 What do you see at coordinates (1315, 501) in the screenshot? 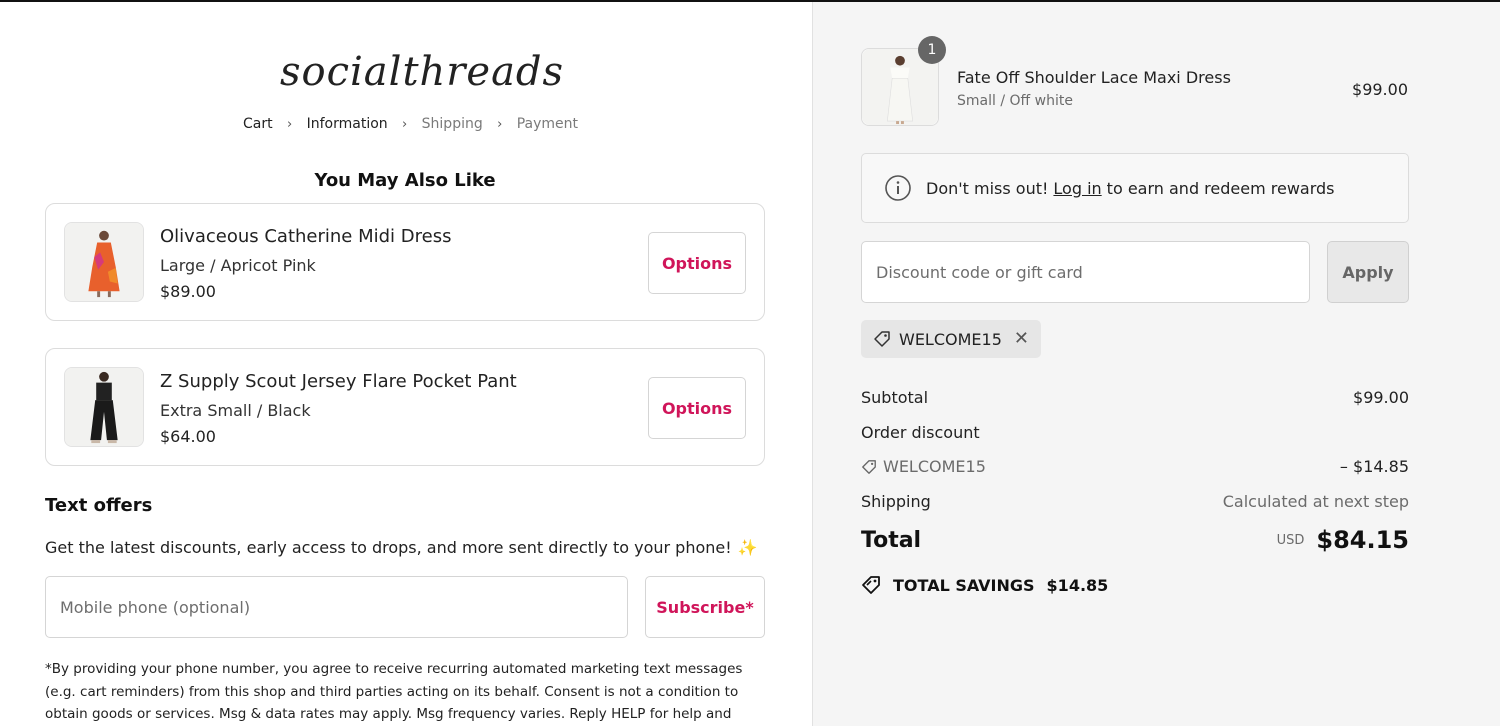
I see `shipping-value: Calculated at next step` at bounding box center [1315, 501].